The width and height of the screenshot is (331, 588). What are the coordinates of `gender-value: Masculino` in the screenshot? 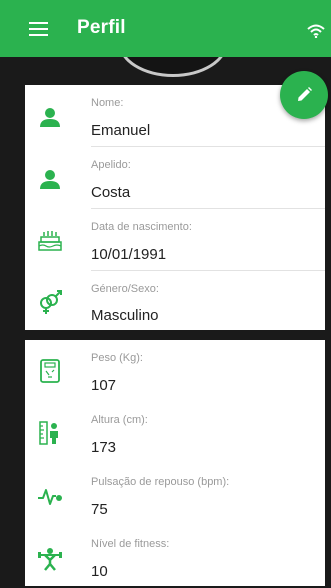 It's located at (125, 315).